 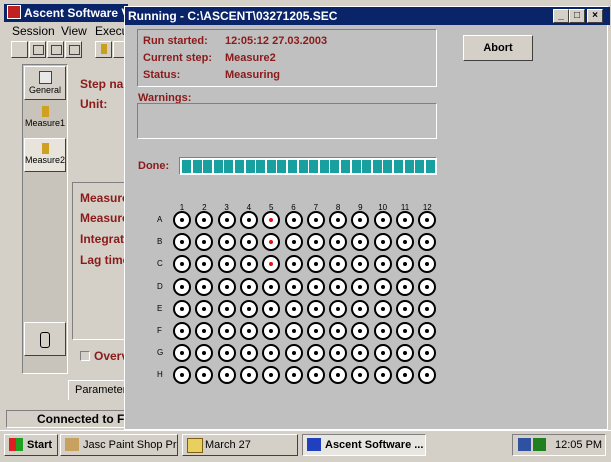 What do you see at coordinates (204, 308) in the screenshot?
I see `plate-well-E2` at bounding box center [204, 308].